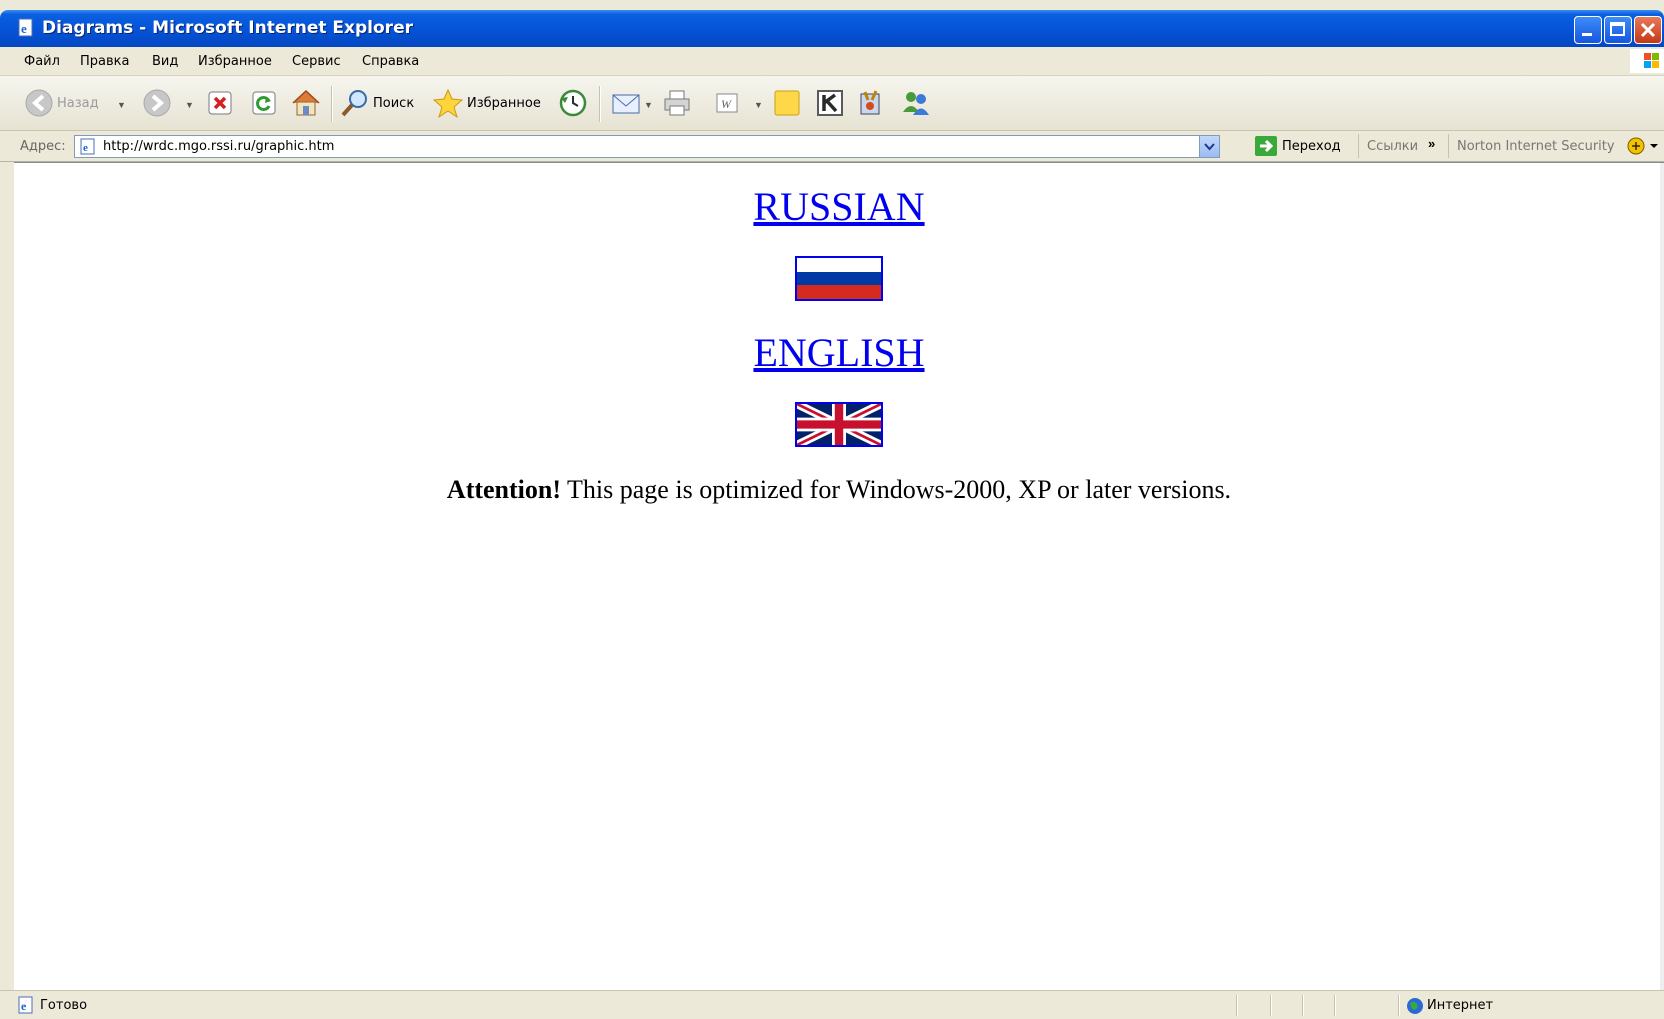 This screenshot has height=1019, width=1664. Describe the element at coordinates (832, 61) in the screenshot. I see `menu-bar: Файл Правка Вид Избранное Сервис Справка` at that location.